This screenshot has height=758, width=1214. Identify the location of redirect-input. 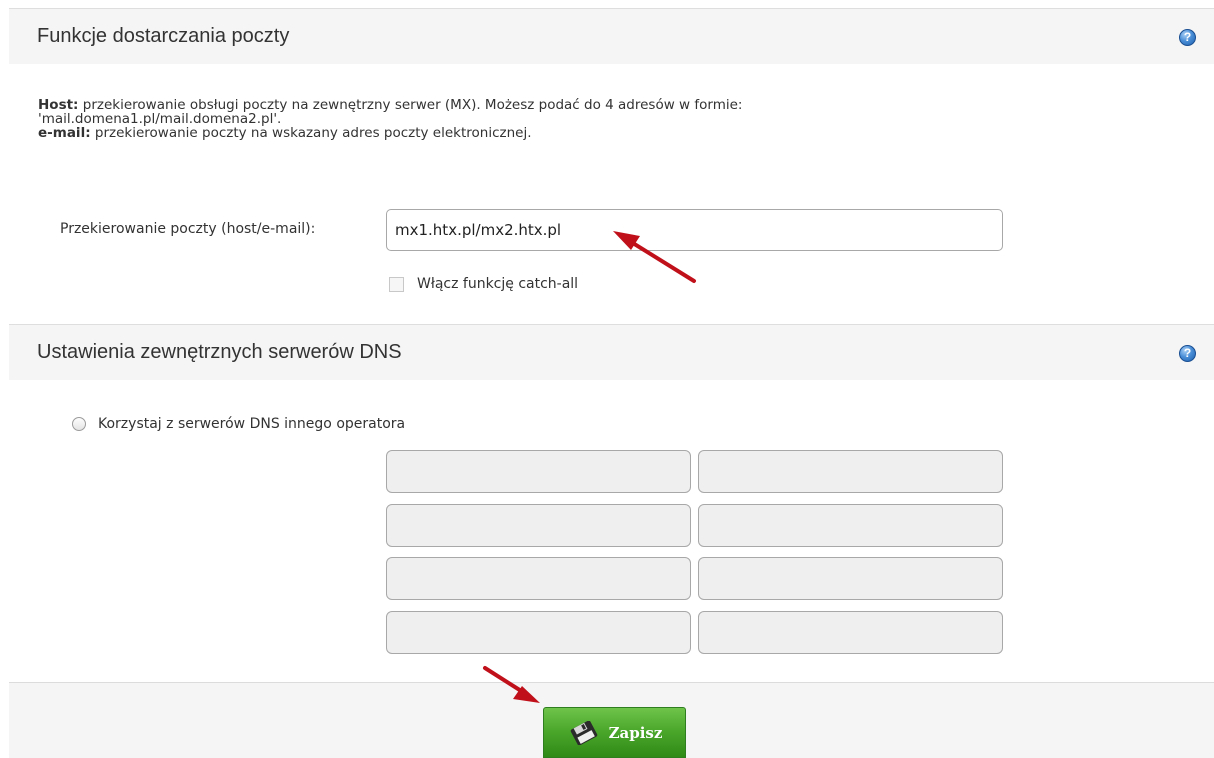
(694, 230).